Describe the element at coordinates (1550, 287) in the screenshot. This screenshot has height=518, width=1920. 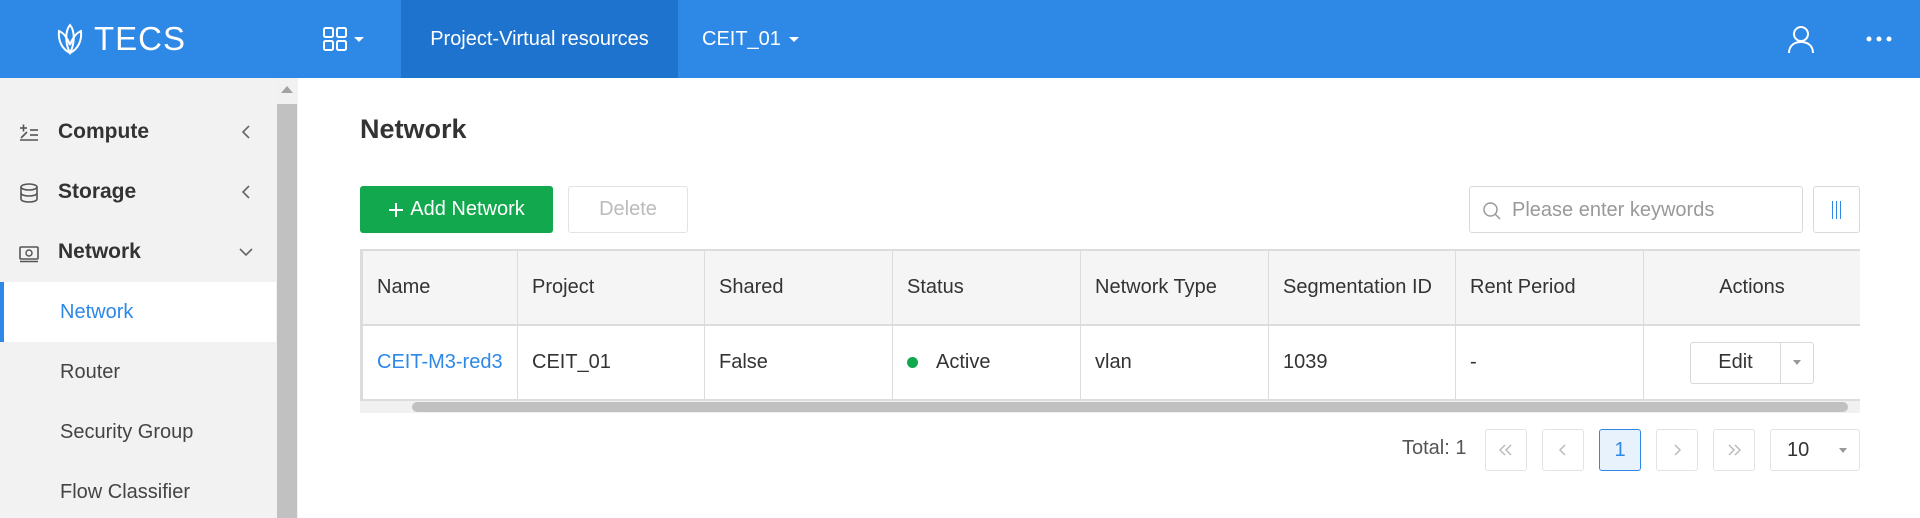
I see `column-header-rent-period: Rent Period` at that location.